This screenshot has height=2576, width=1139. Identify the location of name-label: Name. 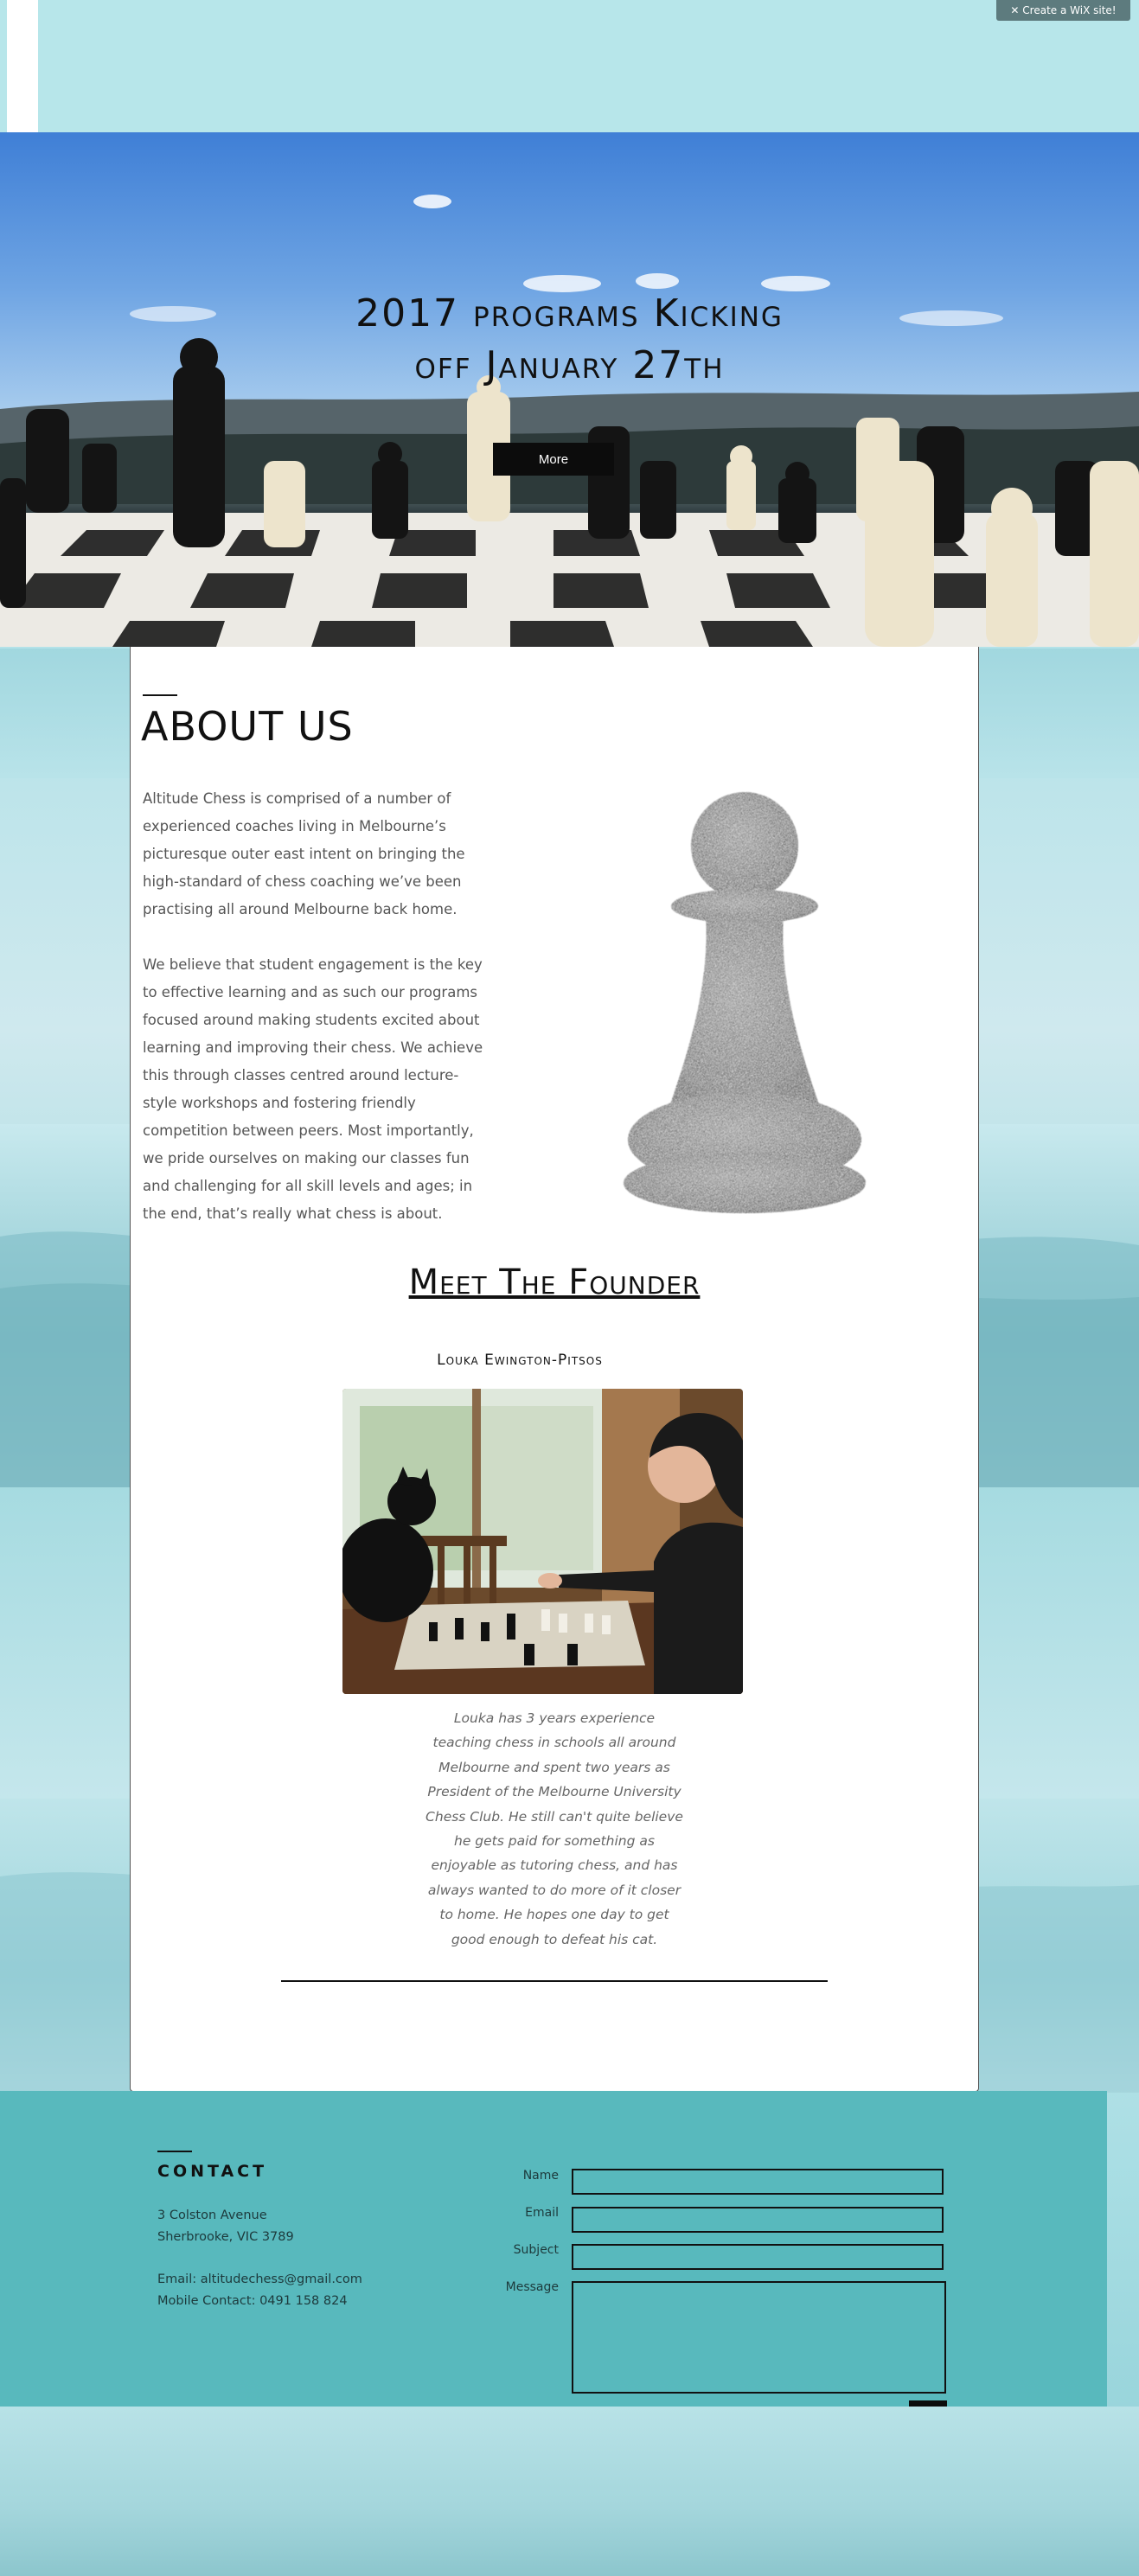
(540, 2176).